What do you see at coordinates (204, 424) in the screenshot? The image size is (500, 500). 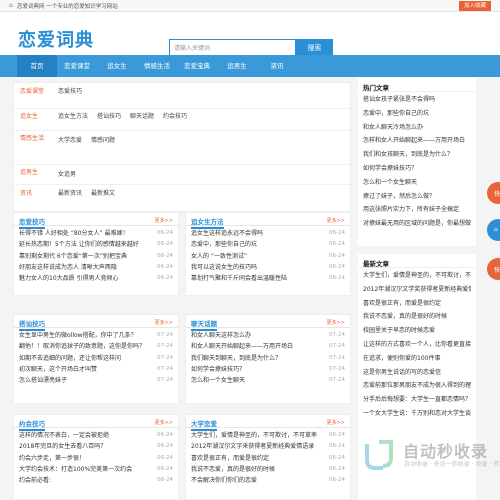 I see `panel-title: 大学恋爱` at bounding box center [204, 424].